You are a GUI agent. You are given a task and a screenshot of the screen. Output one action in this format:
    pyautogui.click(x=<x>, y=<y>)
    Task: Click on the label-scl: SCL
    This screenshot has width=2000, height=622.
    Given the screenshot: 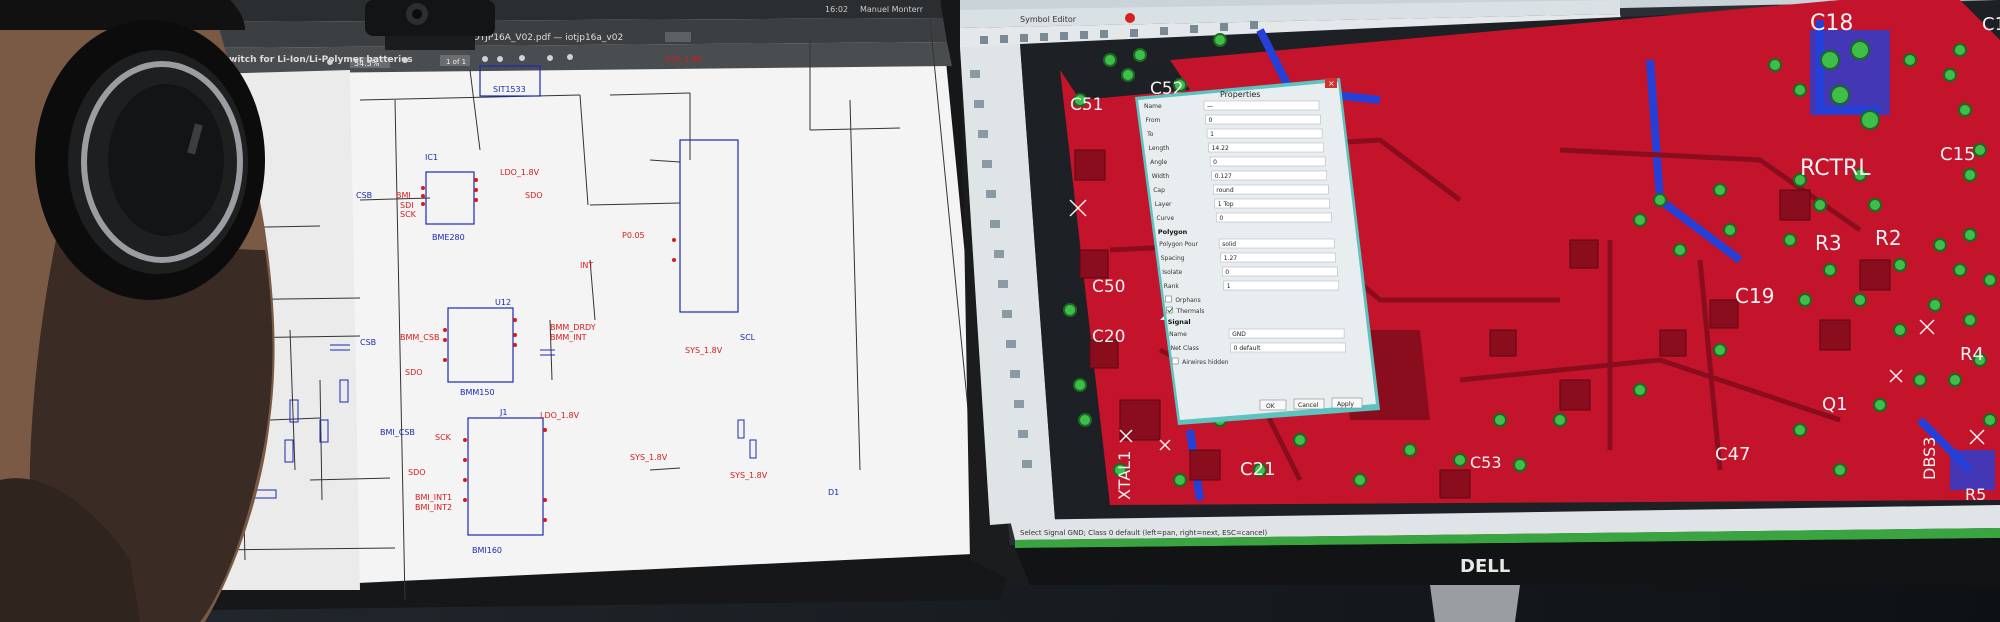 What is the action you would take?
    pyautogui.click(x=748, y=337)
    